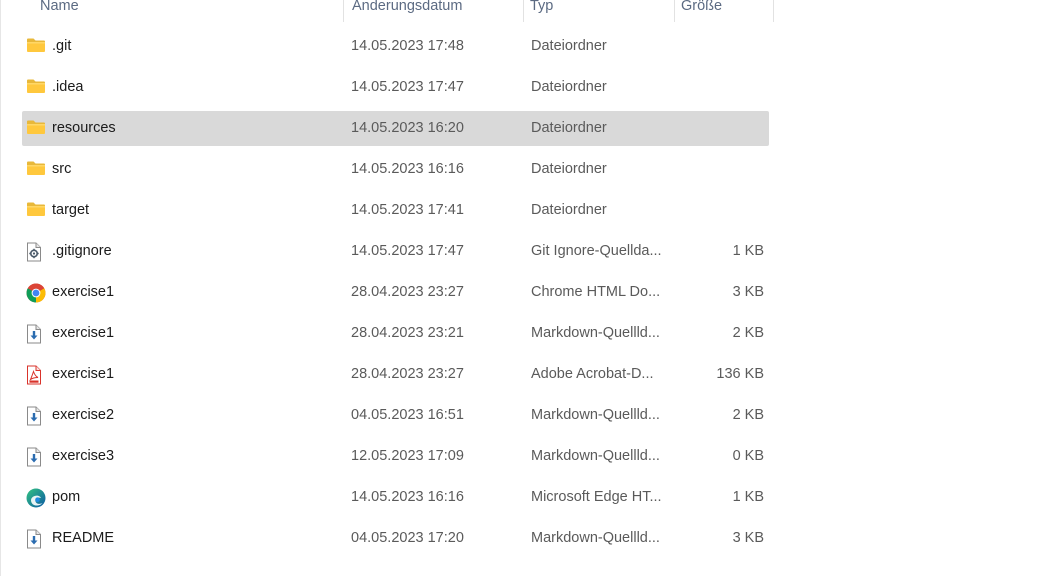 This screenshot has width=1060, height=576. Describe the element at coordinates (37, 251) in the screenshot. I see `settings-file-icon` at that location.